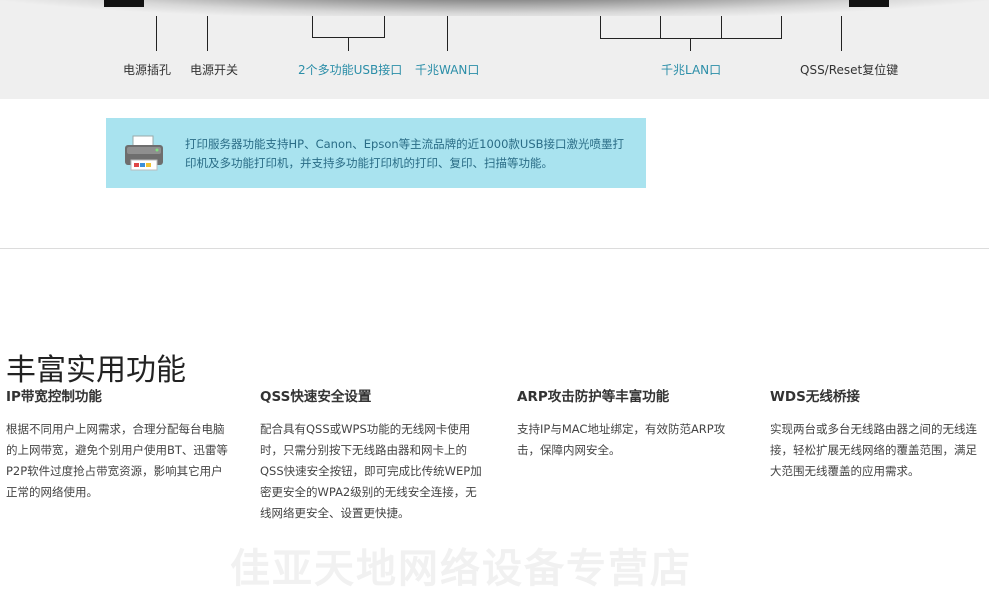 This screenshot has width=989, height=594. I want to click on callout-line-power-jack, so click(156, 33).